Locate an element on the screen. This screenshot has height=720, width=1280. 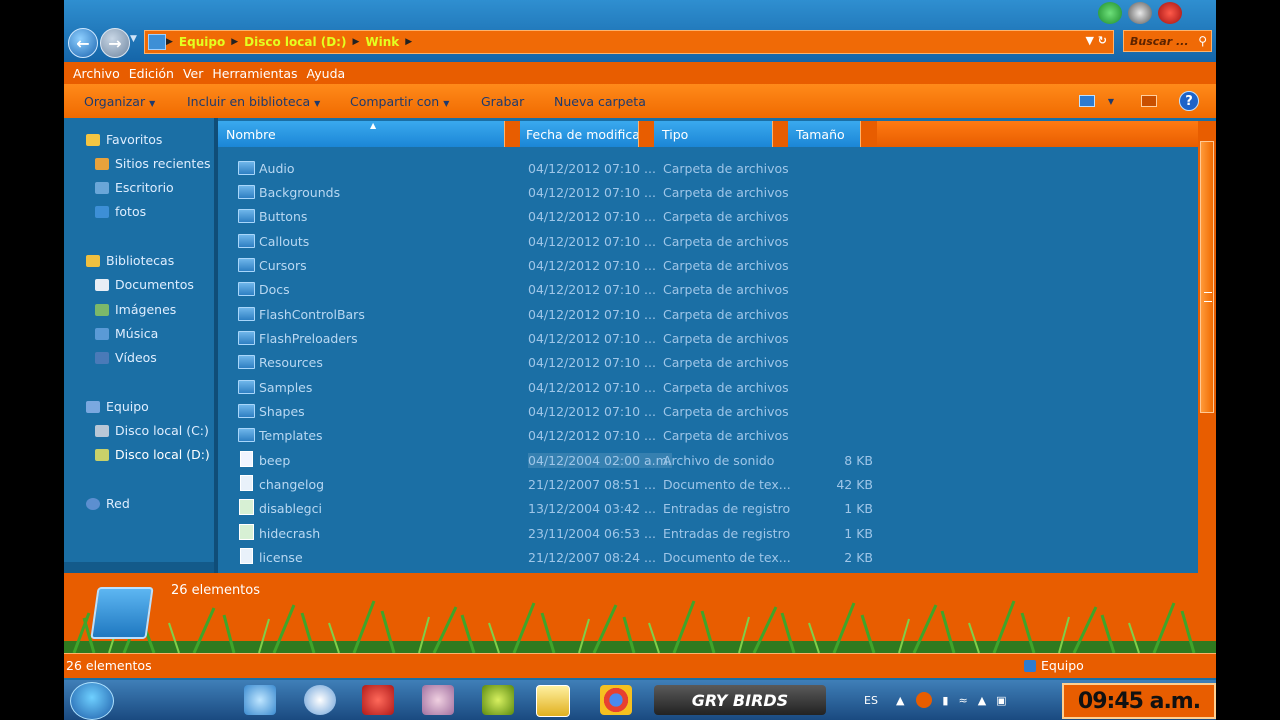
search-input: Buscar ... ⚲ is located at coordinates (1167, 41).